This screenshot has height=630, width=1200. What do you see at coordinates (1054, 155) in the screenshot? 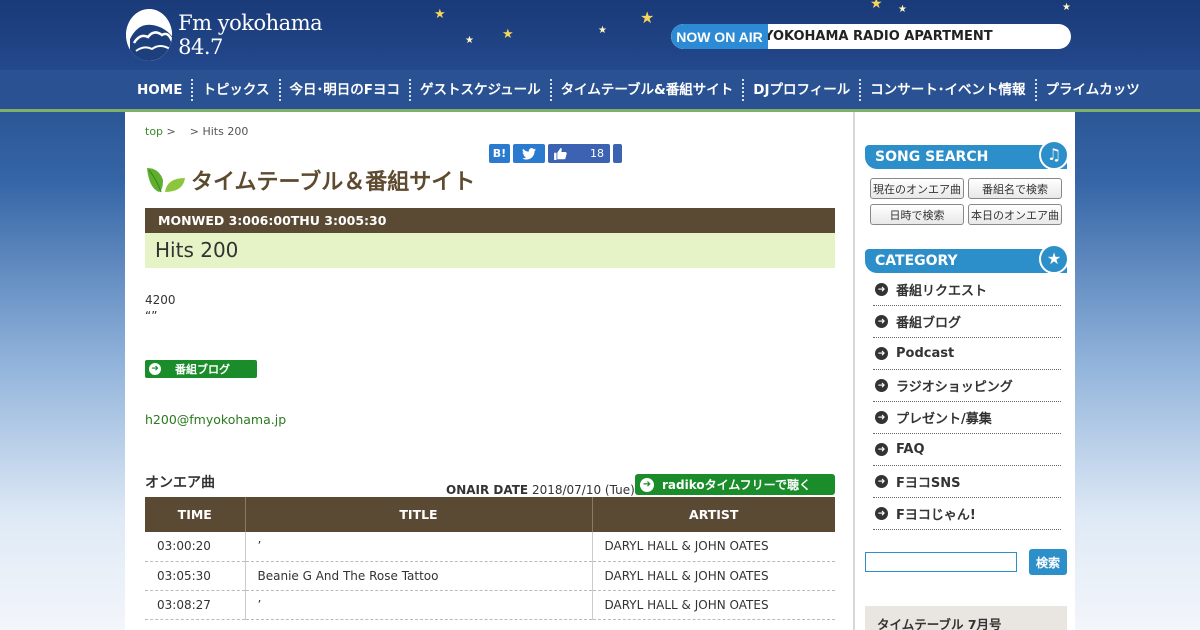
I see `music-note-icon: ♫` at bounding box center [1054, 155].